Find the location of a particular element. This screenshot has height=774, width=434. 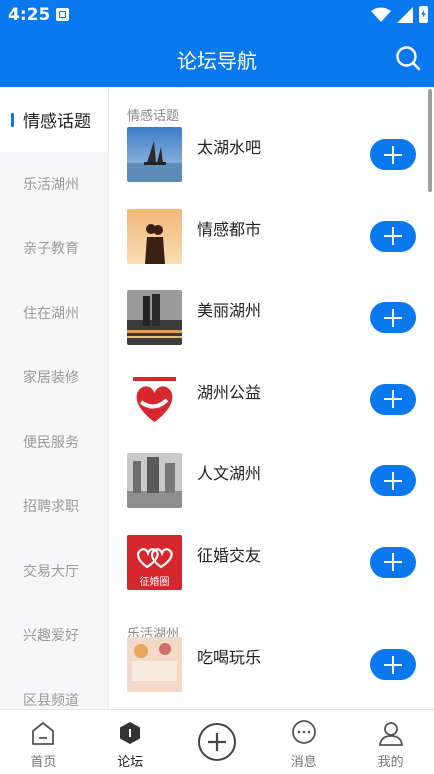

page-title: 论坛导航 is located at coordinates (217, 61).